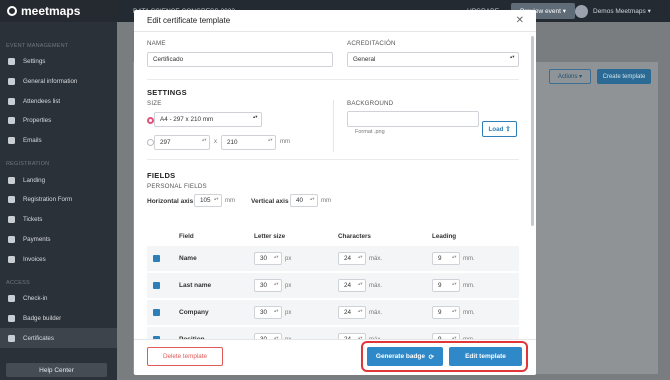 The image size is (670, 380). What do you see at coordinates (48, 200) in the screenshot?
I see `sidebar-item-label: Registration Form` at bounding box center [48, 200].